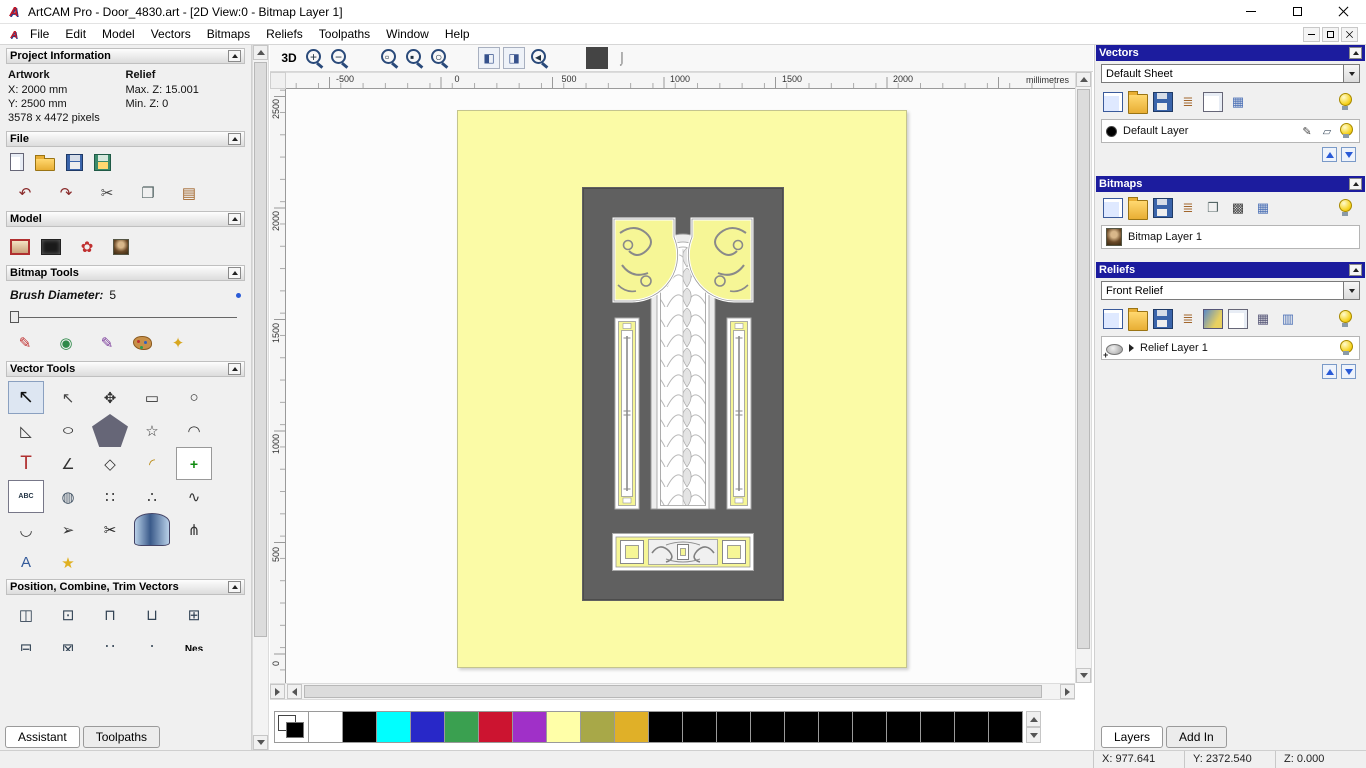  Describe the element at coordinates (26, 615) in the screenshot. I see `block-copy-icon: ◫` at that location.